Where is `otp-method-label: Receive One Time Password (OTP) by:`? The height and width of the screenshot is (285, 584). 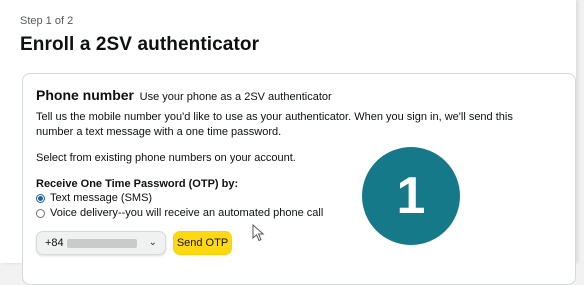 otp-method-label: Receive One Time Password (OTP) by: is located at coordinates (137, 184).